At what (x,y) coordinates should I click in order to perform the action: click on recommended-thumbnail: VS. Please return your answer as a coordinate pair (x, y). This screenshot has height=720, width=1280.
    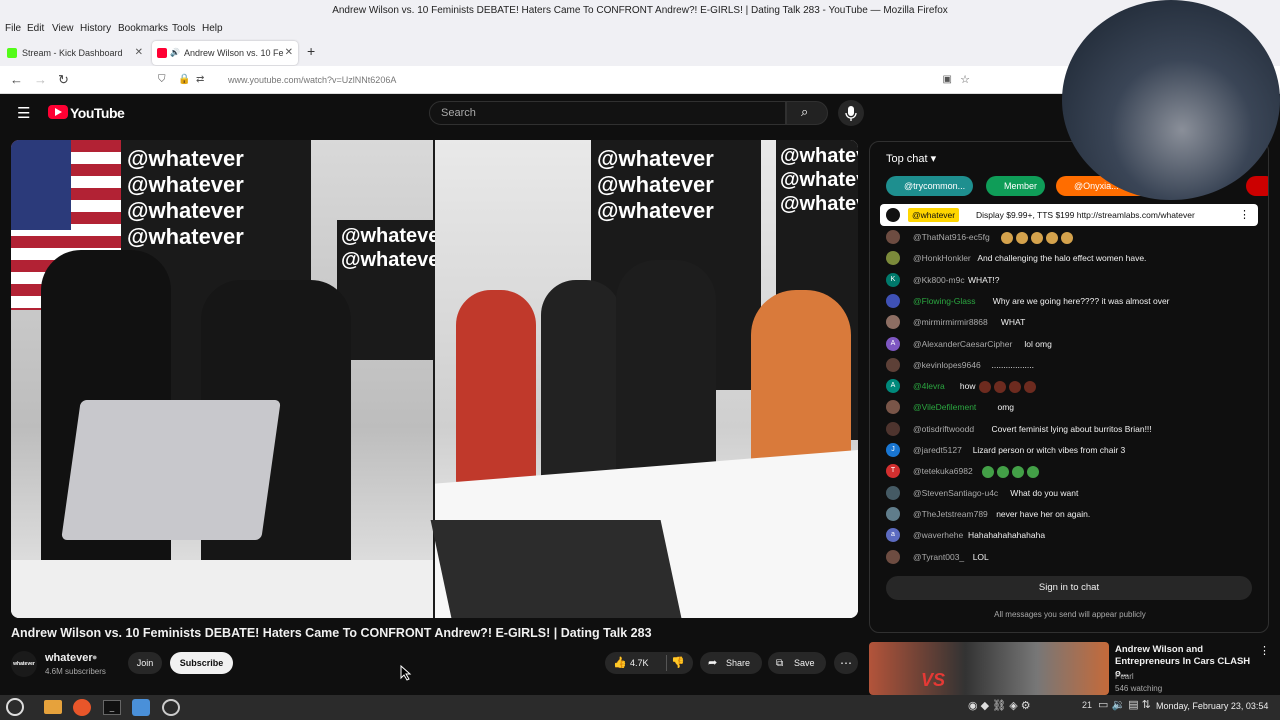
    Looking at the image, I should click on (989, 668).